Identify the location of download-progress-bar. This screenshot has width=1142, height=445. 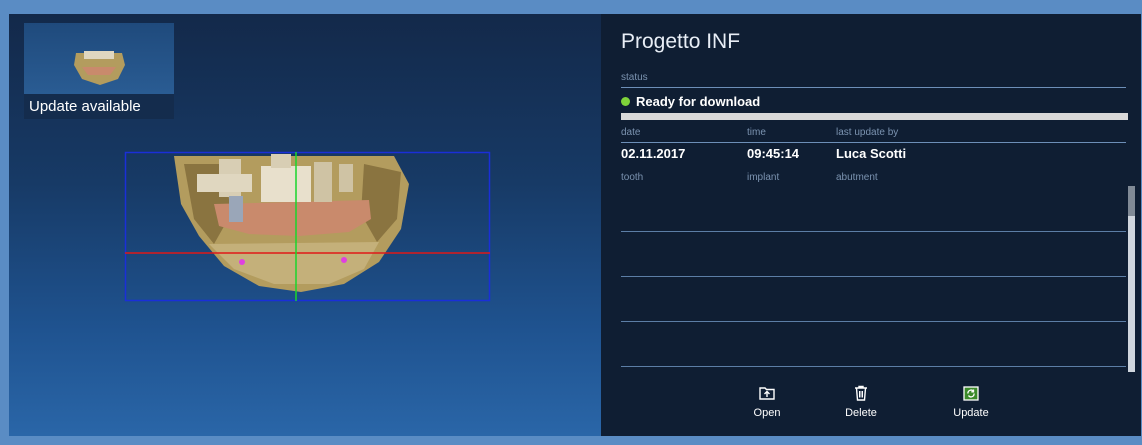
(874, 116).